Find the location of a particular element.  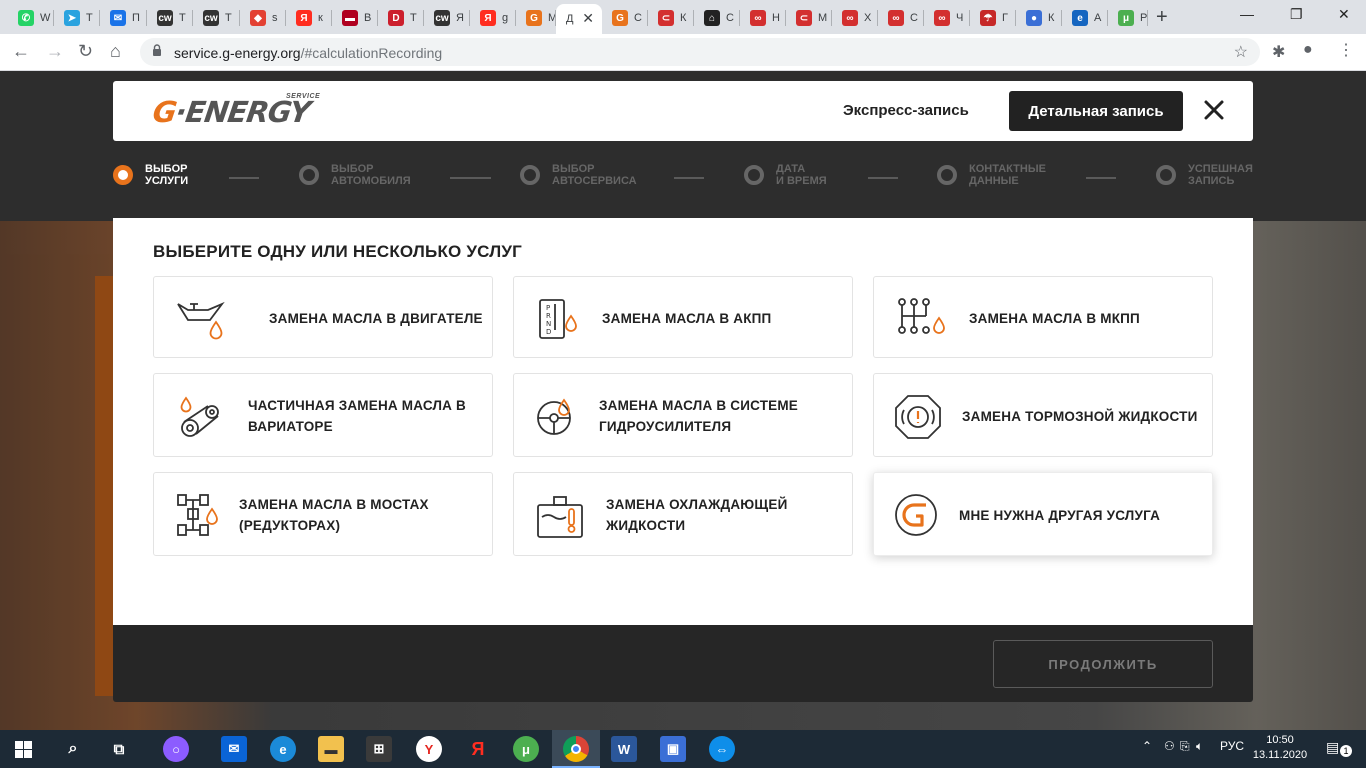

forward-icon: → is located at coordinates (55, 51).